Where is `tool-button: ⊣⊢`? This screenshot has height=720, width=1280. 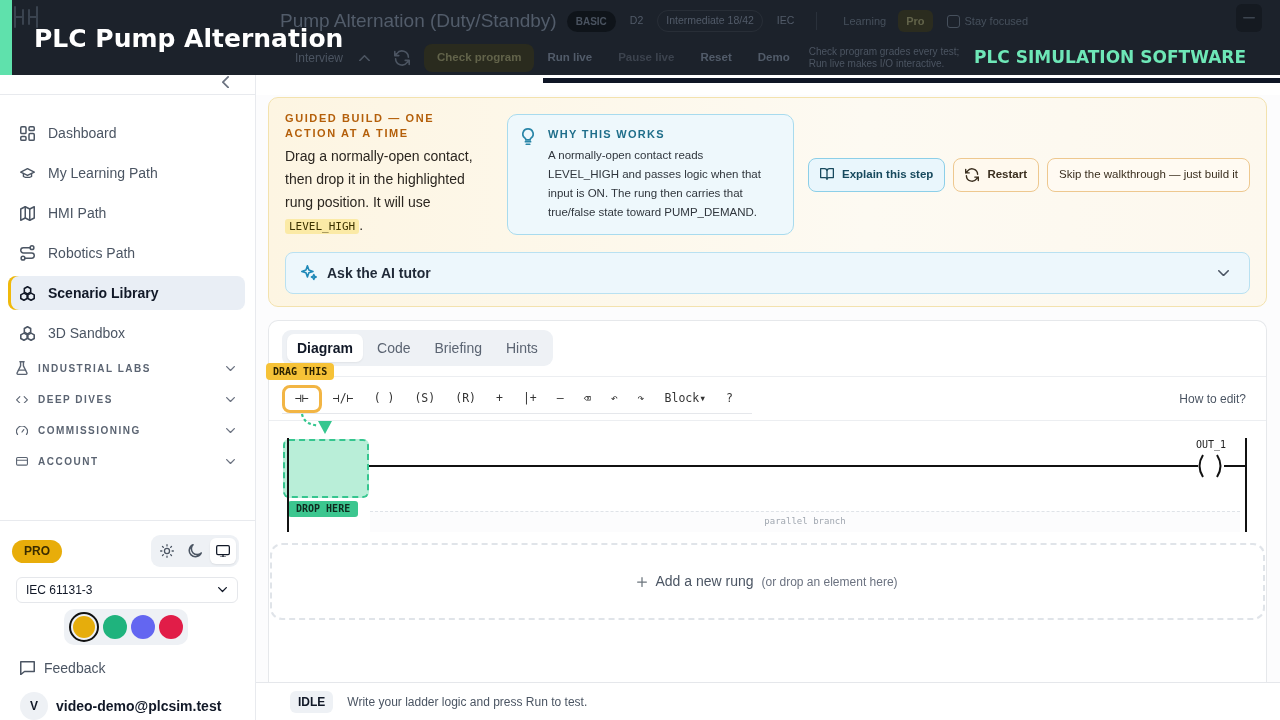 tool-button: ⊣⊢ is located at coordinates (302, 399).